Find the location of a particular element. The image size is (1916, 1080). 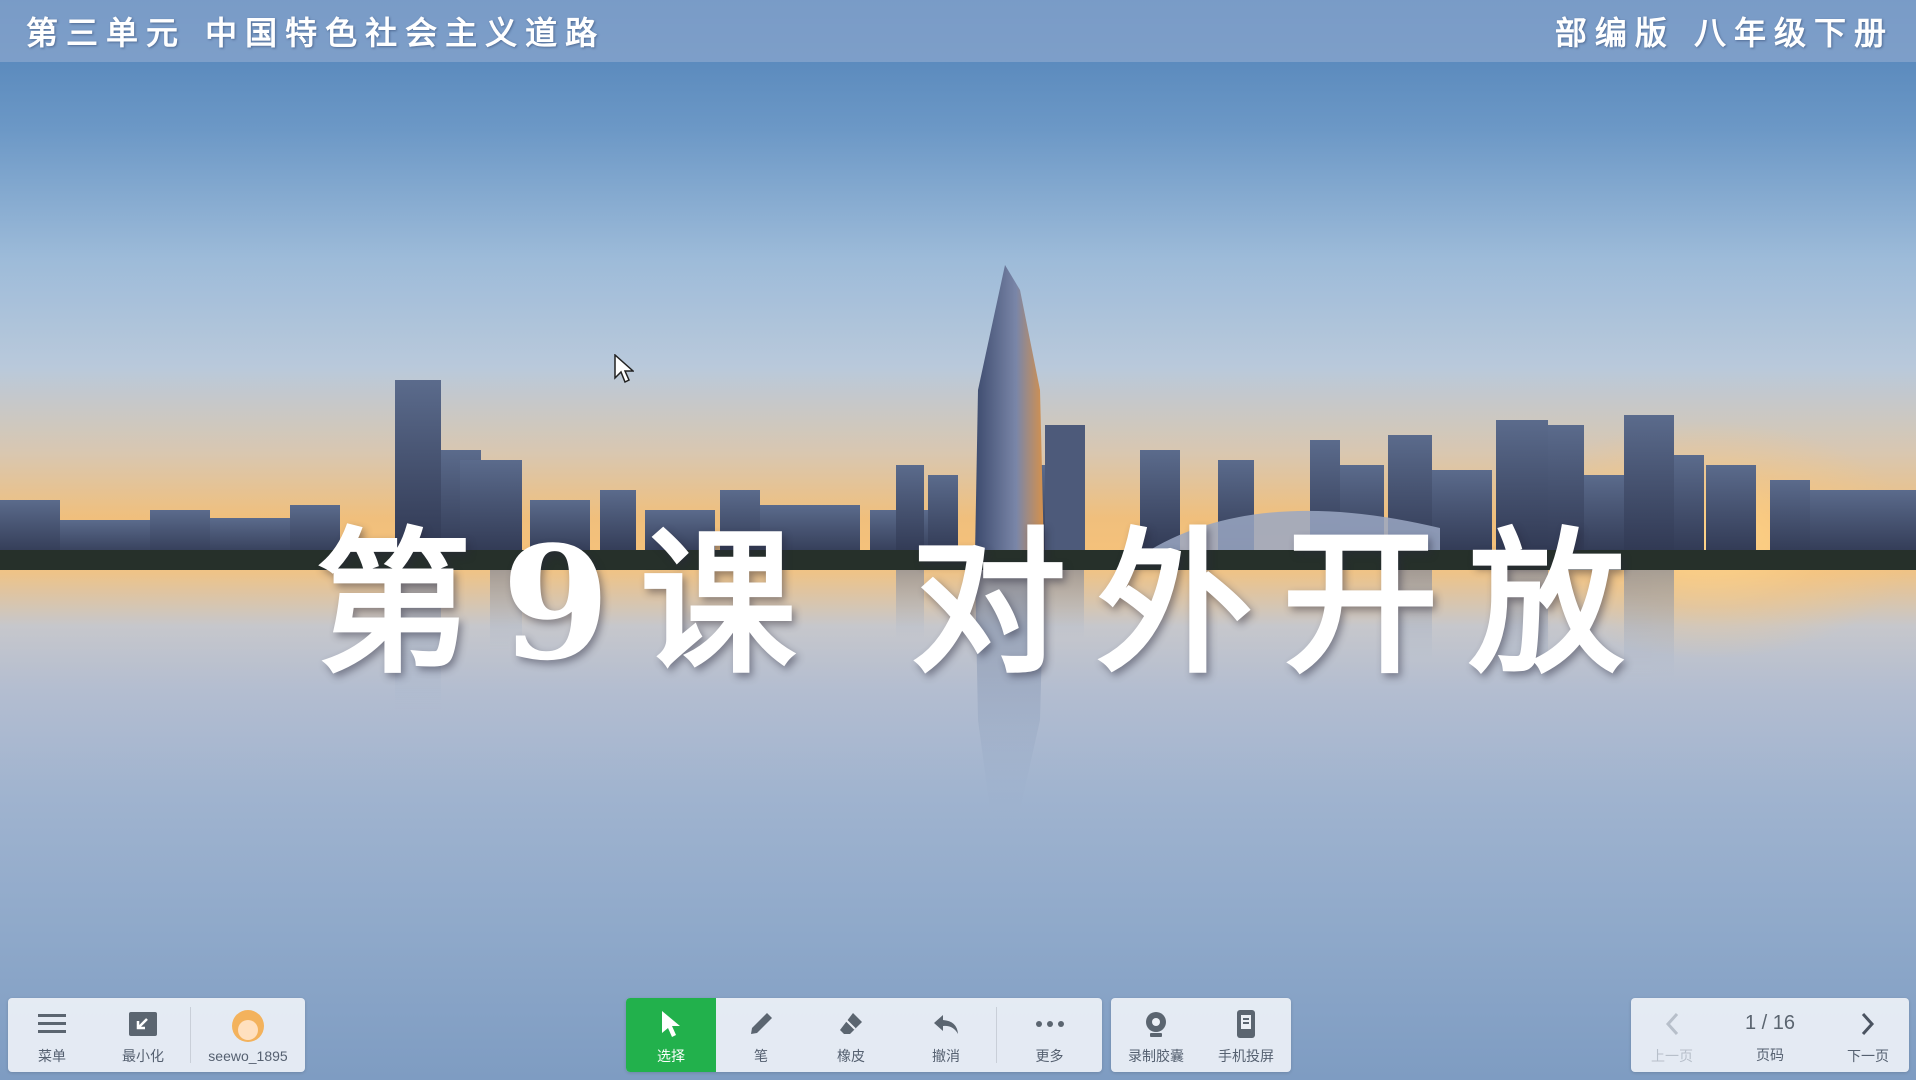

record-label: 录制胶囊 is located at coordinates (1156, 1056).